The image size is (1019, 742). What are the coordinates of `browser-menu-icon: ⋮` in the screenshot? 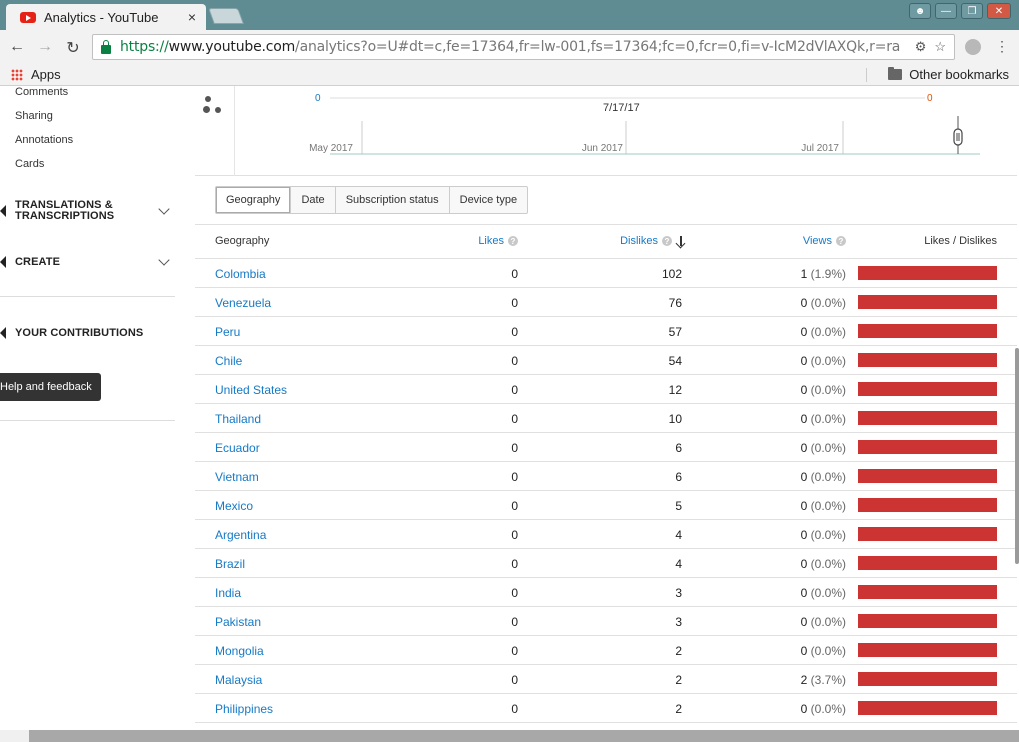 It's located at (1002, 46).